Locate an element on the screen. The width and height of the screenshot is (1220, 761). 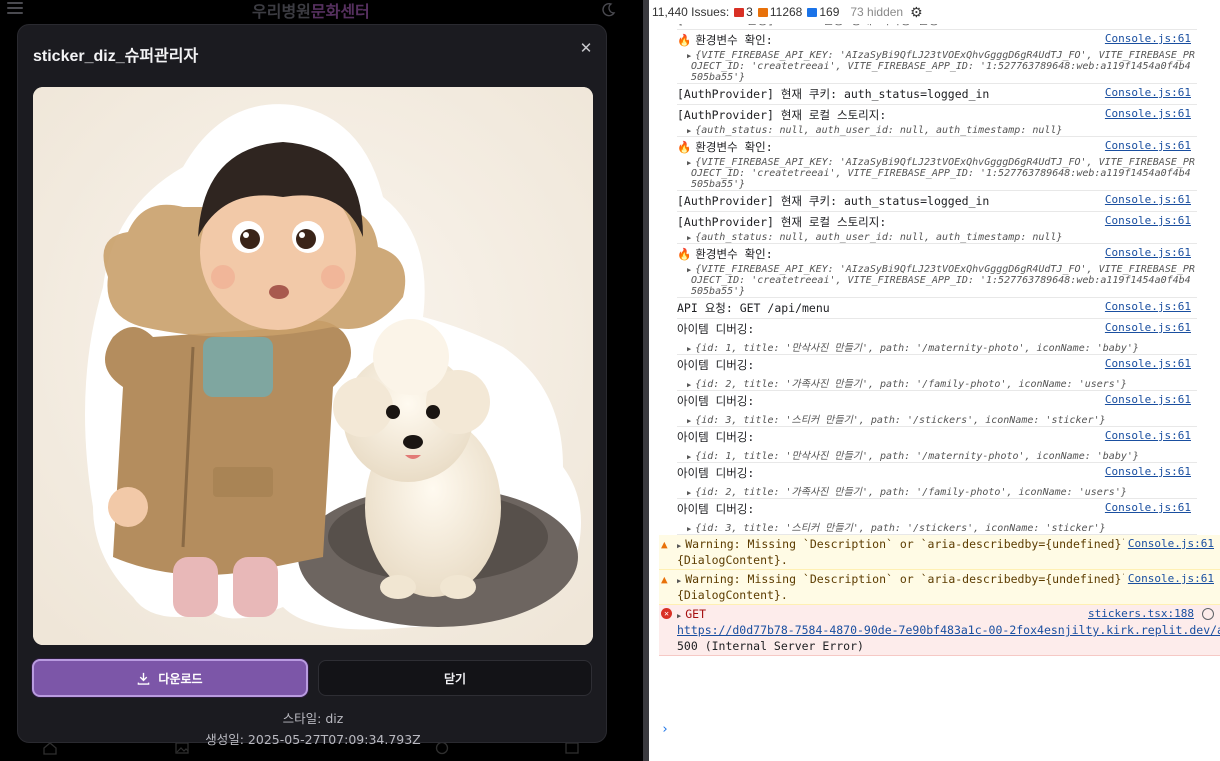
error-method: GET is located at coordinates (695, 614).